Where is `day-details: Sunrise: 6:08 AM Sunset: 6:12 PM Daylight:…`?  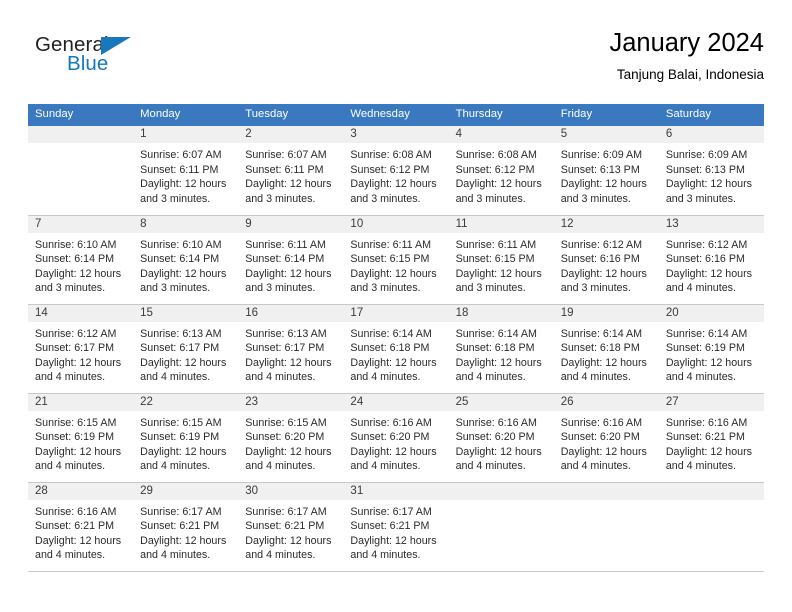
day-details: Sunrise: 6:08 AM Sunset: 6:12 PM Daylight:… is located at coordinates (395, 174).